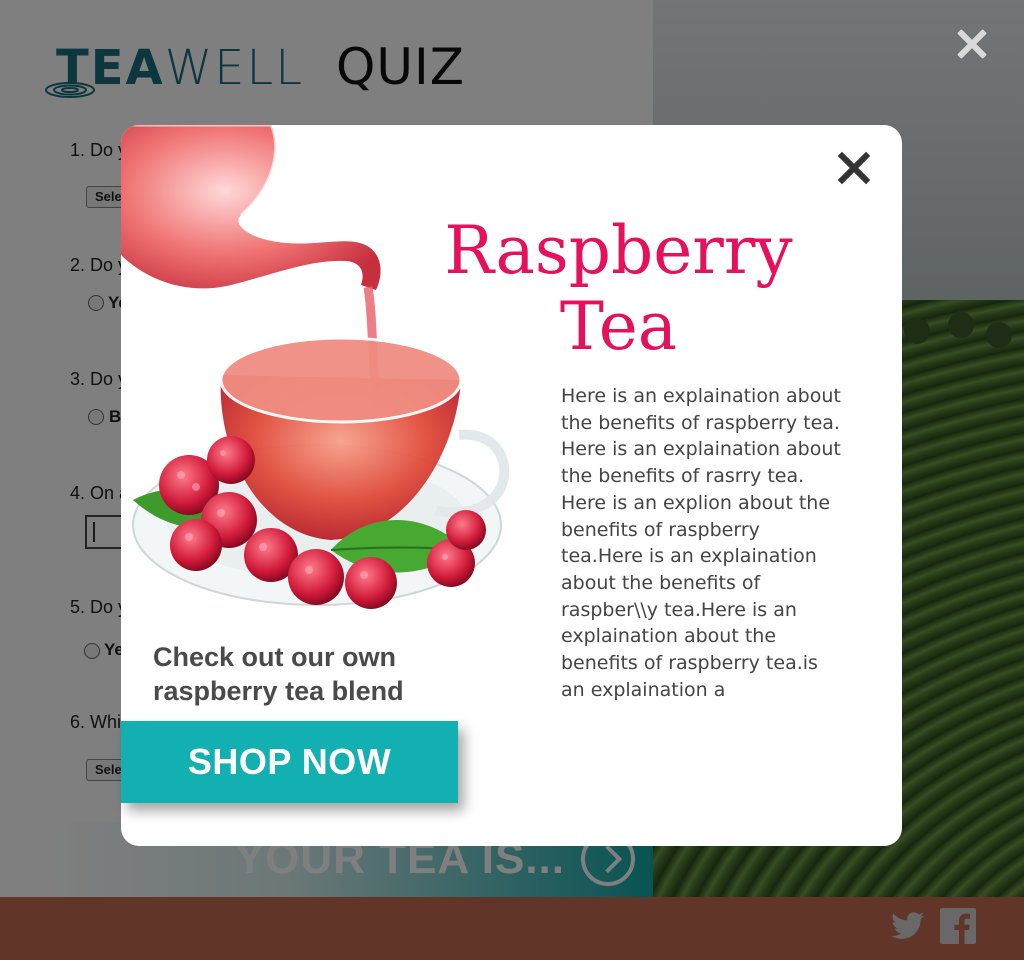 This screenshot has width=1024, height=960. What do you see at coordinates (278, 691) in the screenshot?
I see `cta-line-2: raspberry tea blend` at bounding box center [278, 691].